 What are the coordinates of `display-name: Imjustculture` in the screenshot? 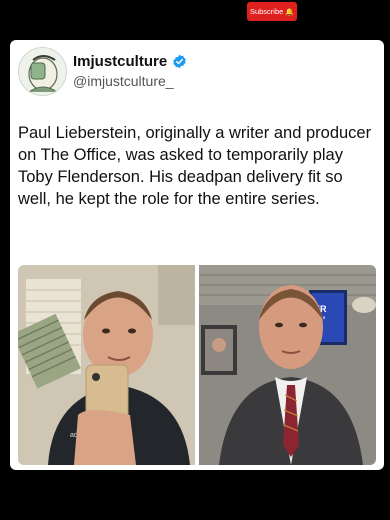 It's located at (120, 61).